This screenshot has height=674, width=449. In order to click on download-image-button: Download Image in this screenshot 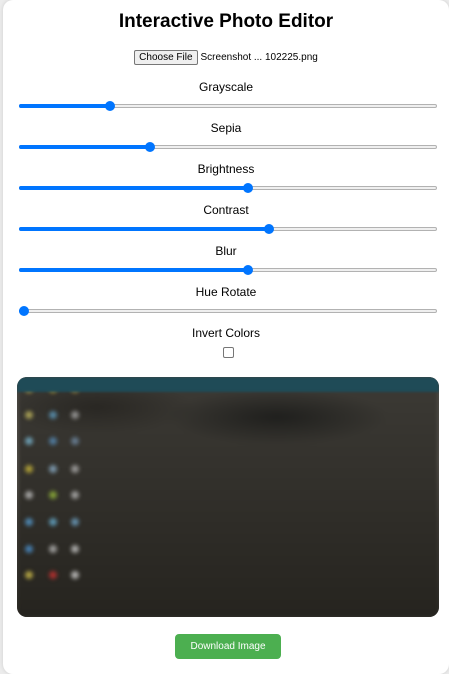, I will do `click(228, 646)`.